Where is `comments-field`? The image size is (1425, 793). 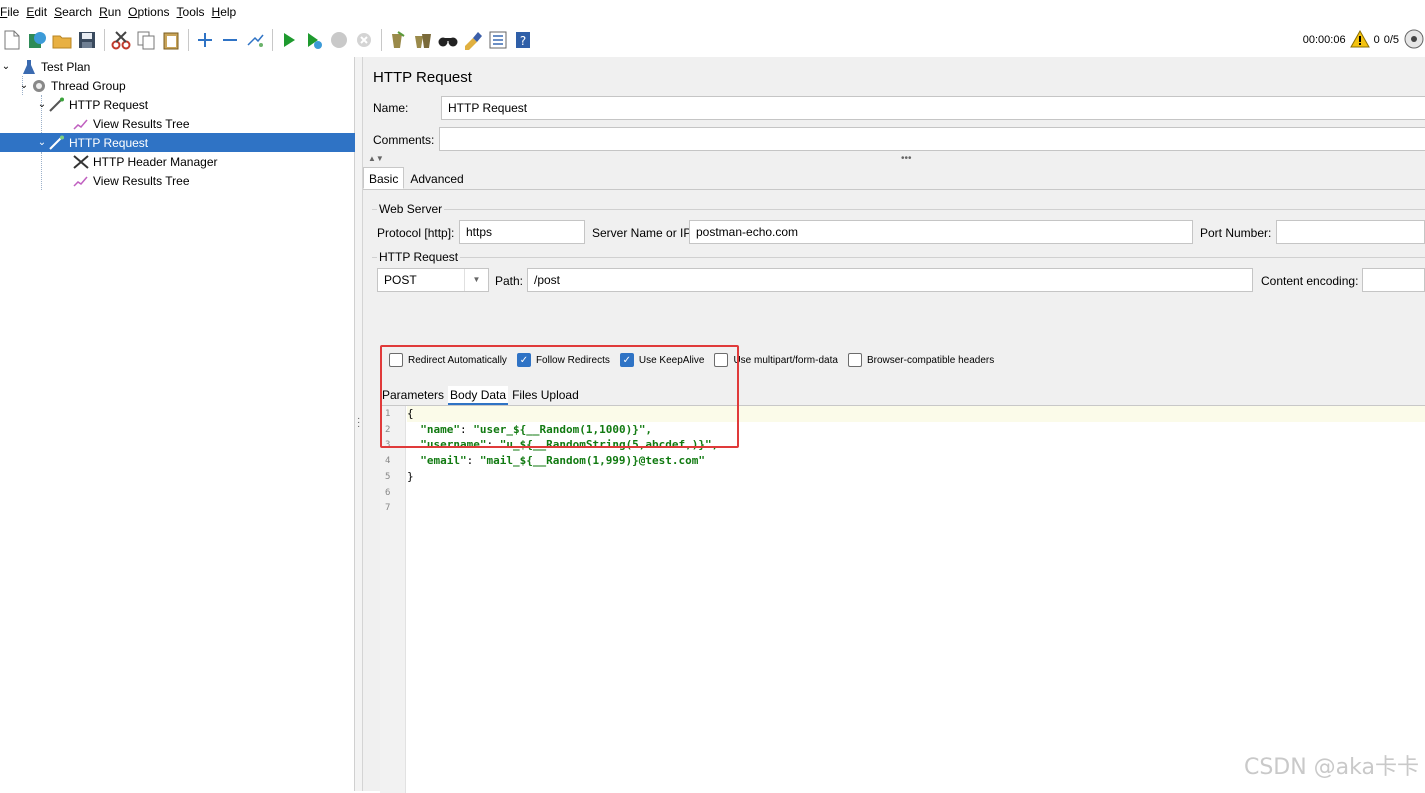
comments-field is located at coordinates (932, 139).